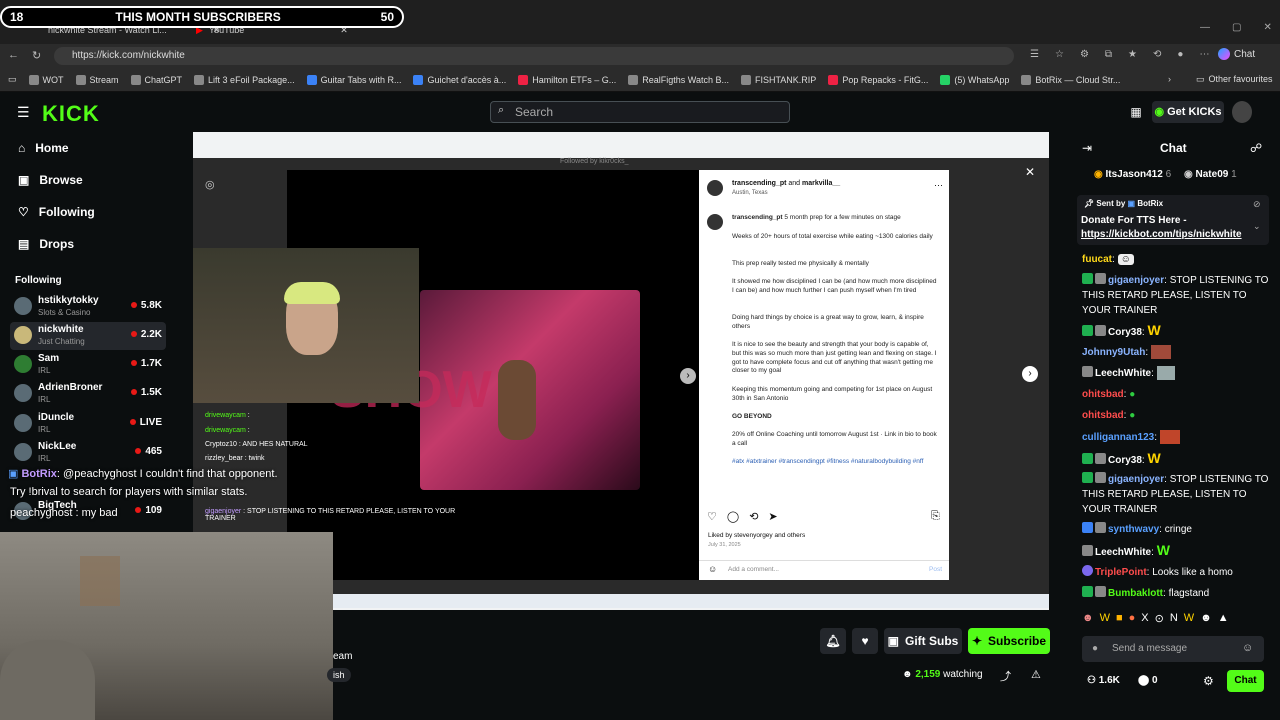 The height and width of the screenshot is (720, 1280). Describe the element at coordinates (733, 516) in the screenshot. I see `comment-icon: ◯` at that location.